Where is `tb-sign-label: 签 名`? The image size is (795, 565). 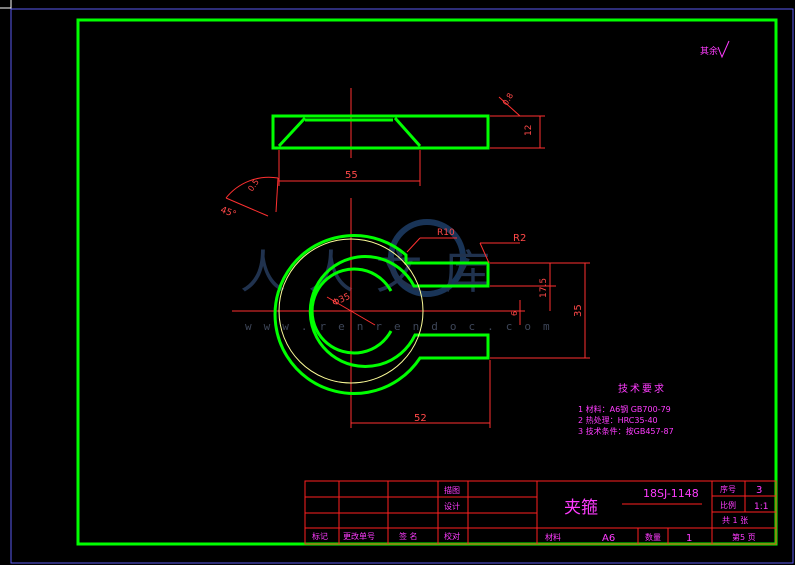 tb-sign-label: 签 名 is located at coordinates (408, 536).